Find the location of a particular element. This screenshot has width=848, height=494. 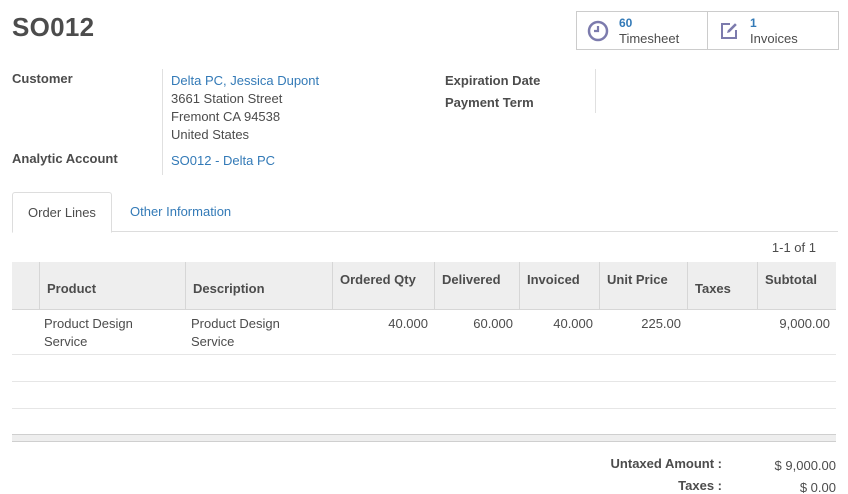

cell-subtotal: 9,000.00 is located at coordinates (804, 323).